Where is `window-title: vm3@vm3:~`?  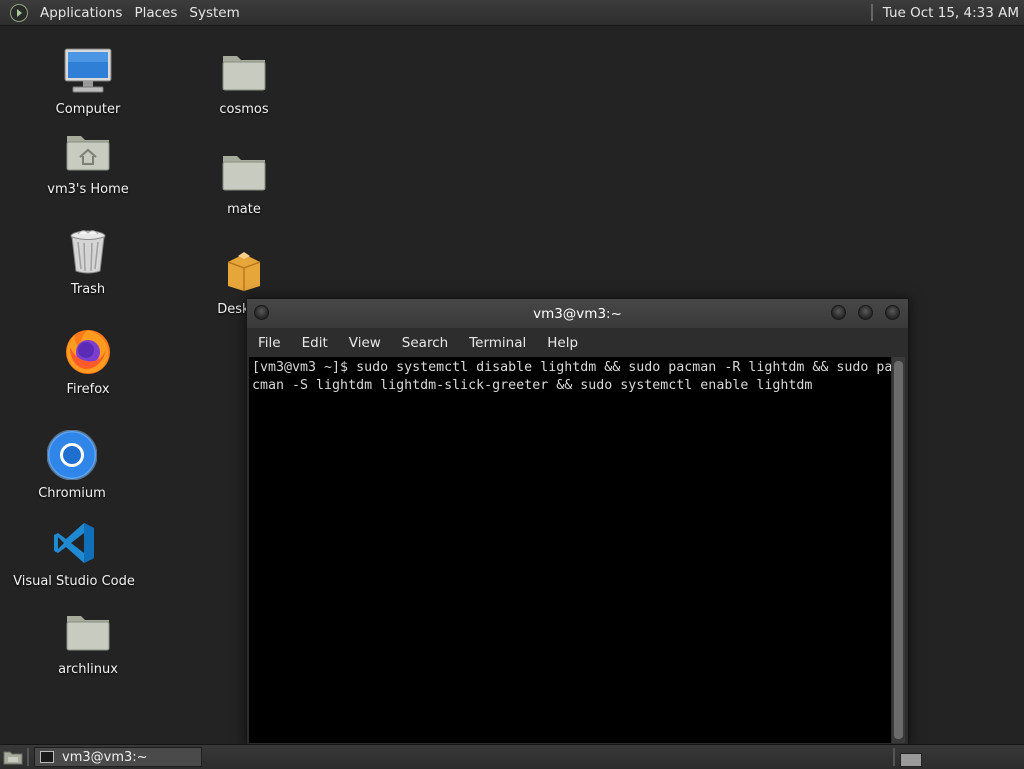 window-title: vm3@vm3:~ is located at coordinates (577, 313).